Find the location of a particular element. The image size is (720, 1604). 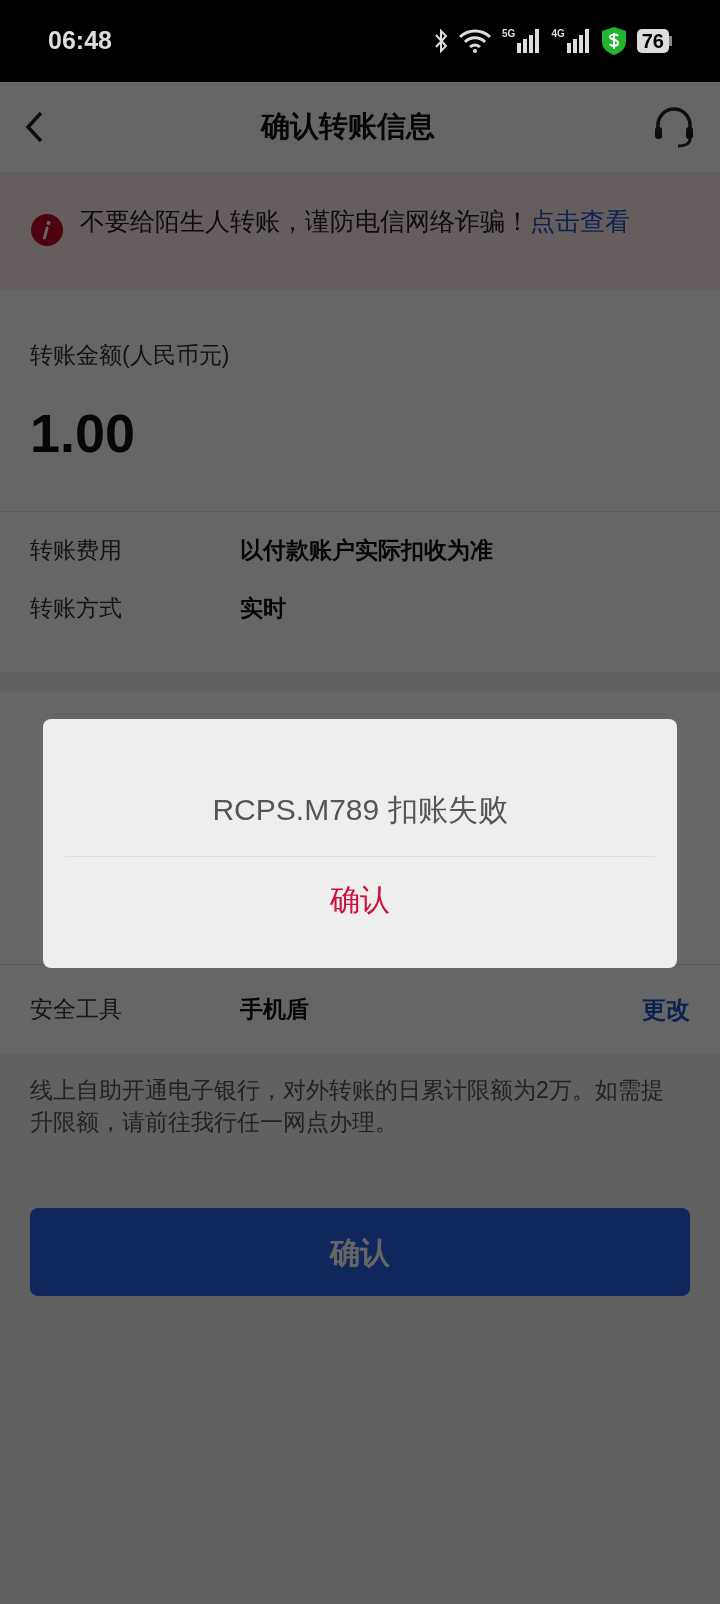

bluetooth-icon is located at coordinates (441, 41).